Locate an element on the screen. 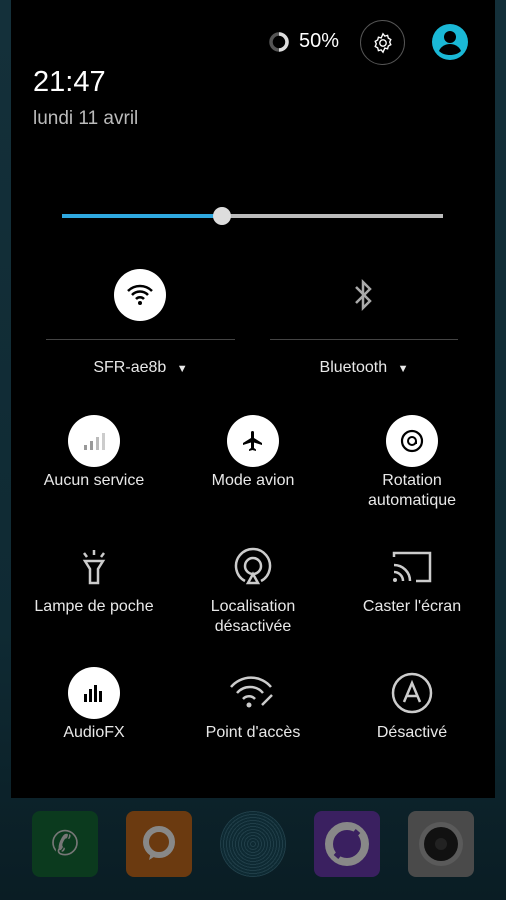 This screenshot has width=506, height=900. tile-data-saver: Désactivé is located at coordinates (412, 705).